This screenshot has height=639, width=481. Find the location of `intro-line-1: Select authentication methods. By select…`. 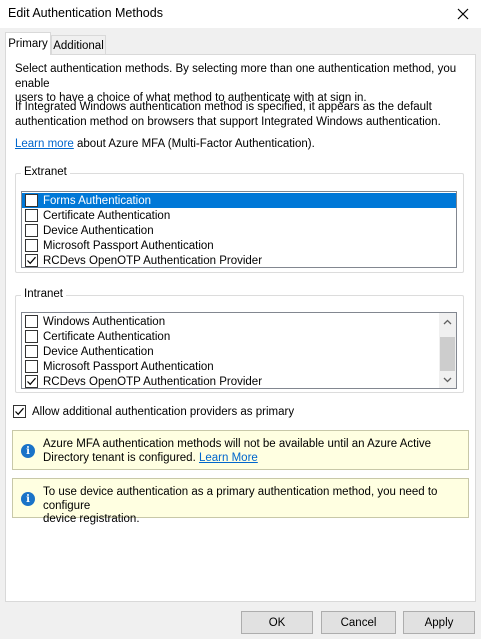

intro-line-1: Select authentication methods. By select… is located at coordinates (236, 76).